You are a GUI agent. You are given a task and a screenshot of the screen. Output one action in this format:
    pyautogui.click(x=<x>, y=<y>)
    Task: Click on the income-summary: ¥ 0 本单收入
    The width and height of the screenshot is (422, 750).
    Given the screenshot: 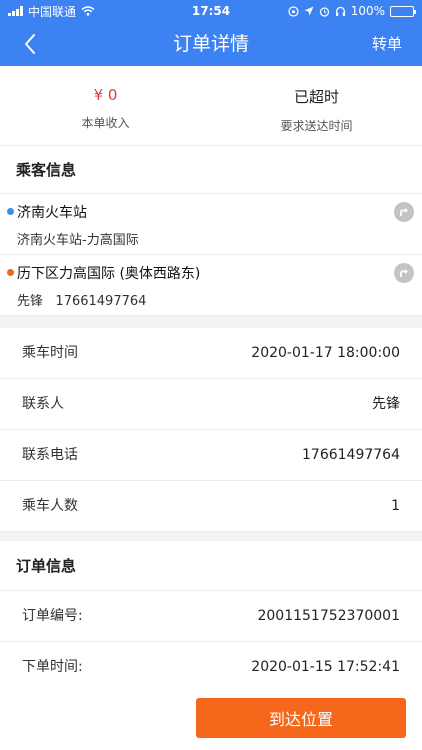 What is the action you would take?
    pyautogui.click(x=105, y=106)
    